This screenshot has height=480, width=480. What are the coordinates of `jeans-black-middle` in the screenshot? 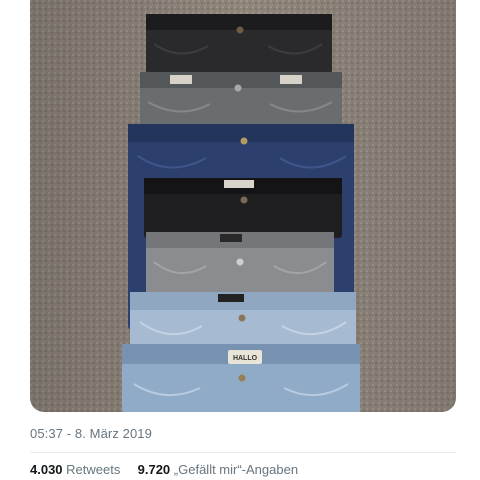 It's located at (243, 208).